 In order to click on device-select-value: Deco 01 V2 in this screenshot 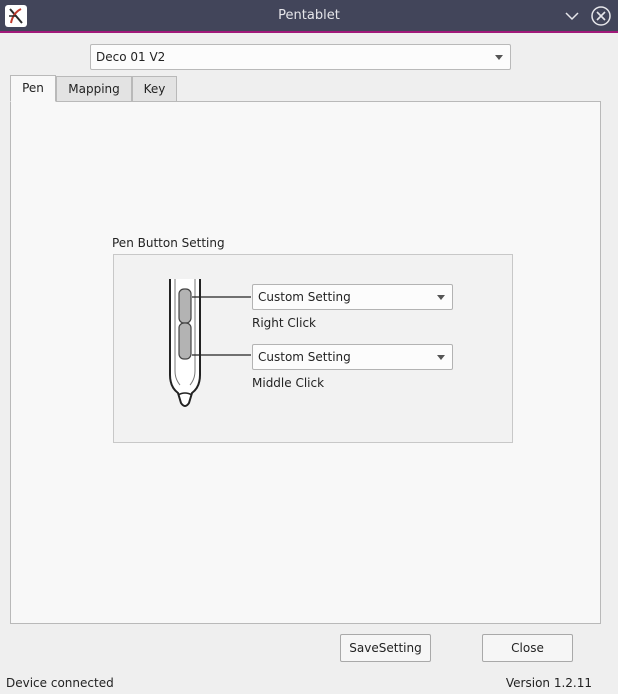, I will do `click(131, 57)`.